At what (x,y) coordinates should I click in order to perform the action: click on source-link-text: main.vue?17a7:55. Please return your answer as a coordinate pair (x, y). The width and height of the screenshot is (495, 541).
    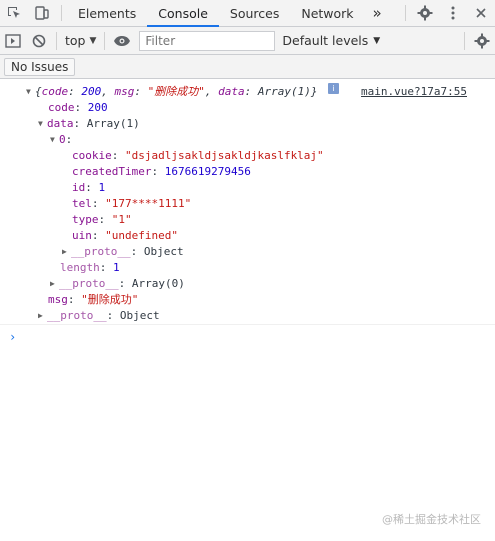
    Looking at the image, I should click on (414, 91).